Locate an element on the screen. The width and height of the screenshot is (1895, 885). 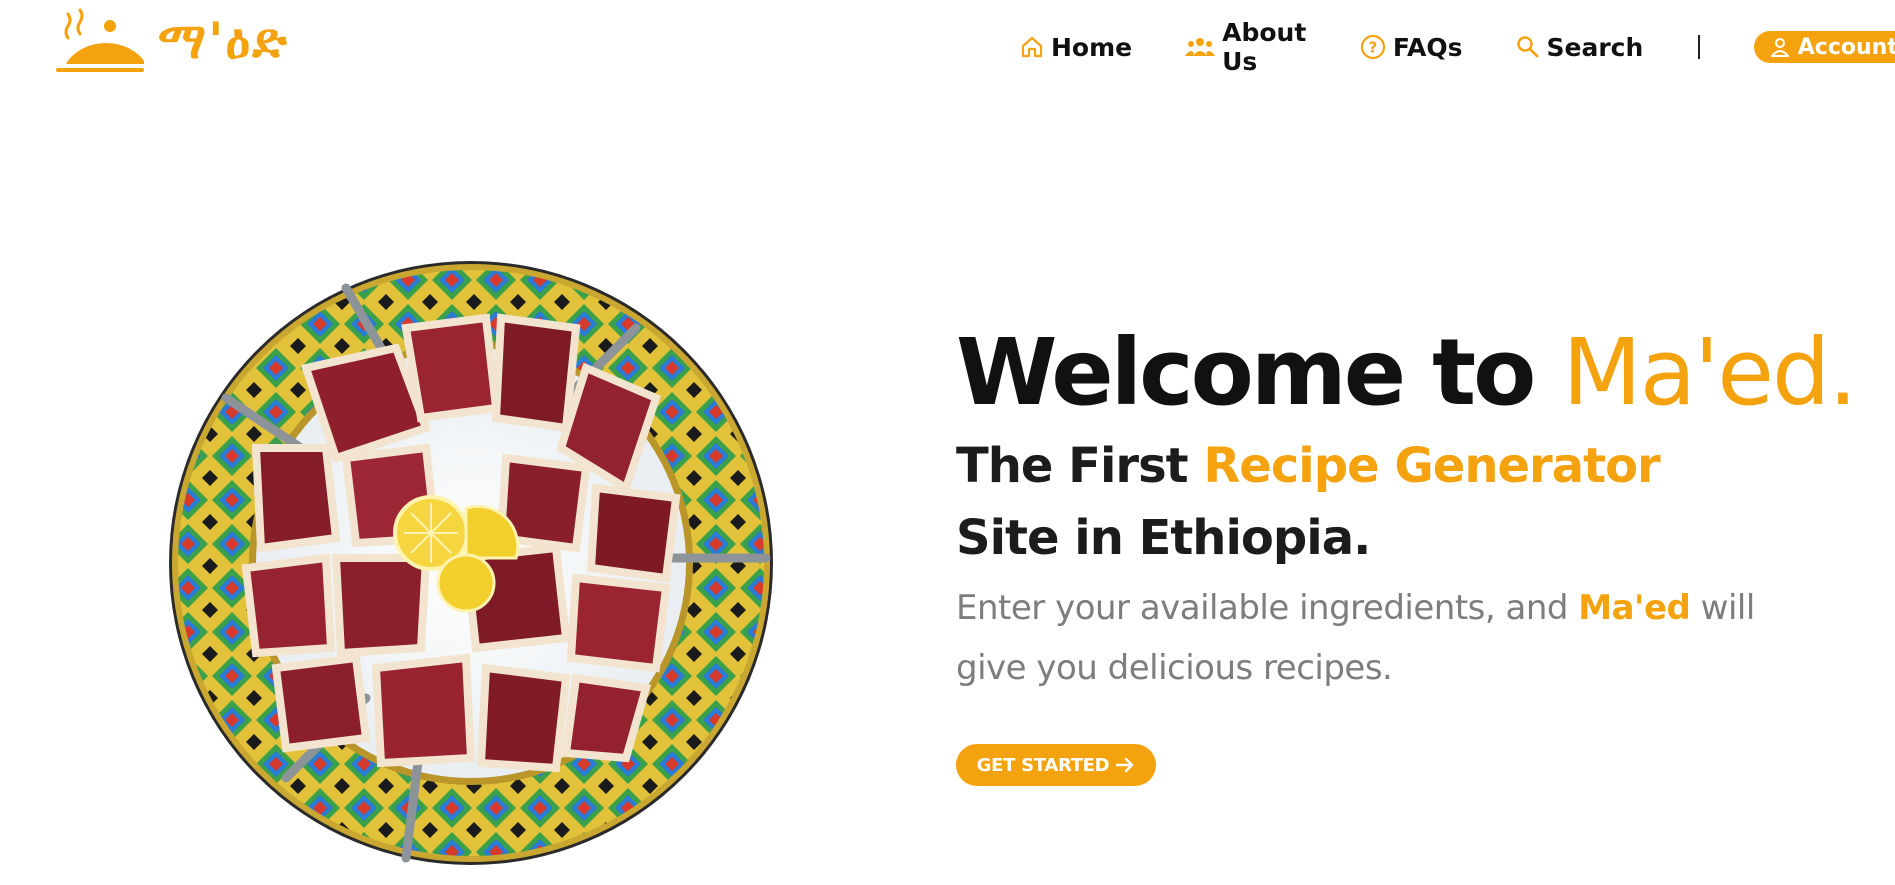
home-icon is located at coordinates (1032, 47).